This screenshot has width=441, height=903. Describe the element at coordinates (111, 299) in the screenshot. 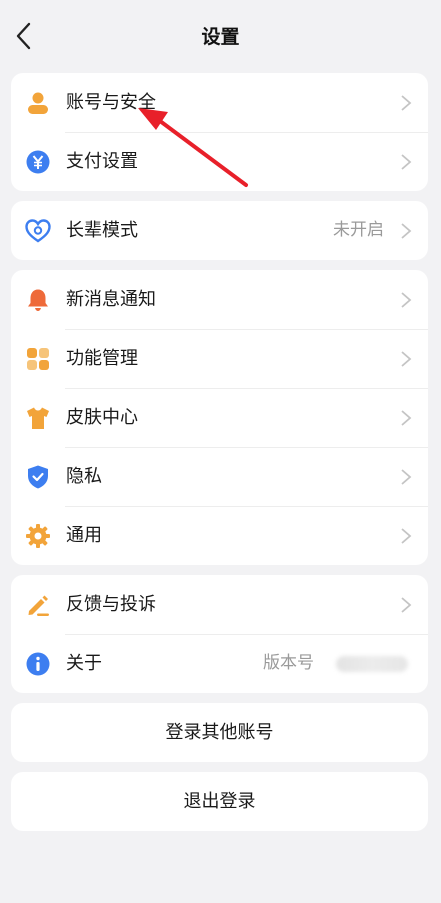

I see `new-message-notify-label: 新消息通知` at that location.